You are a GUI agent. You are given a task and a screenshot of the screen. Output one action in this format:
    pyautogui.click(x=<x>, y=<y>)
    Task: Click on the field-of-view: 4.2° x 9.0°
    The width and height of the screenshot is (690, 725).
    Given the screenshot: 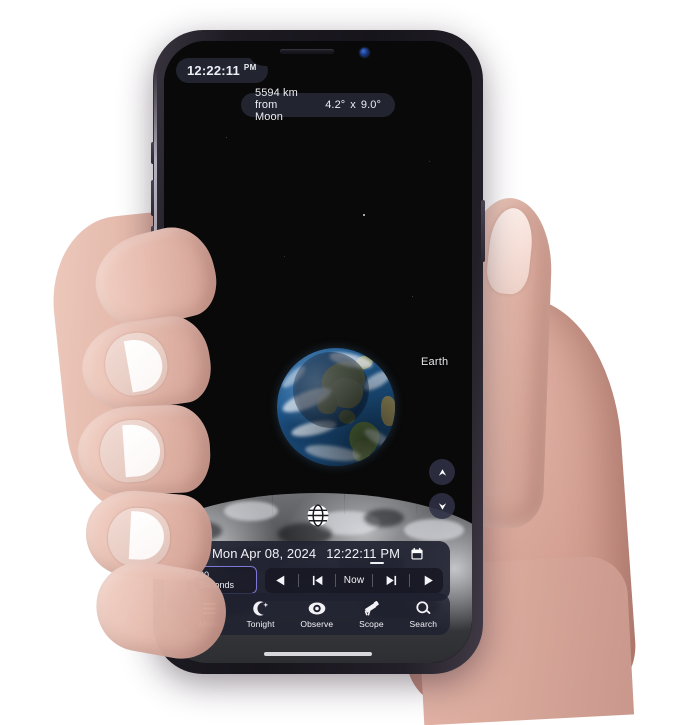 What is the action you would take?
    pyautogui.click(x=353, y=105)
    